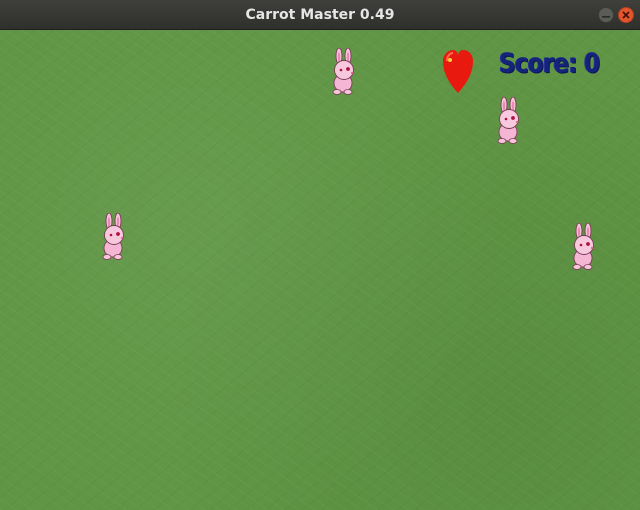 This screenshot has width=640, height=510. I want to click on score-value: 0, so click(592, 63).